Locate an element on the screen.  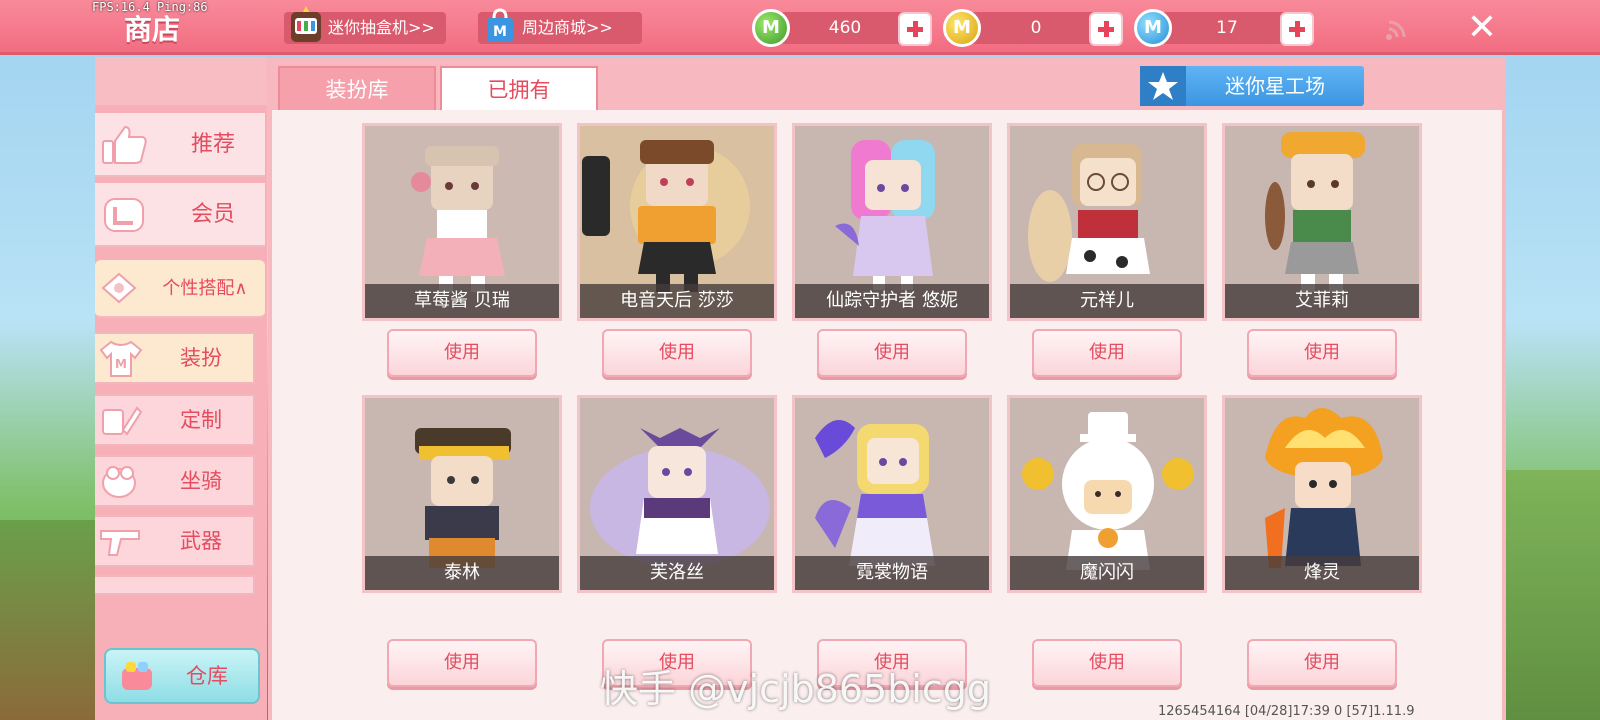
skin-card: 仙踪守护者 悠妮 is located at coordinates (892, 222).